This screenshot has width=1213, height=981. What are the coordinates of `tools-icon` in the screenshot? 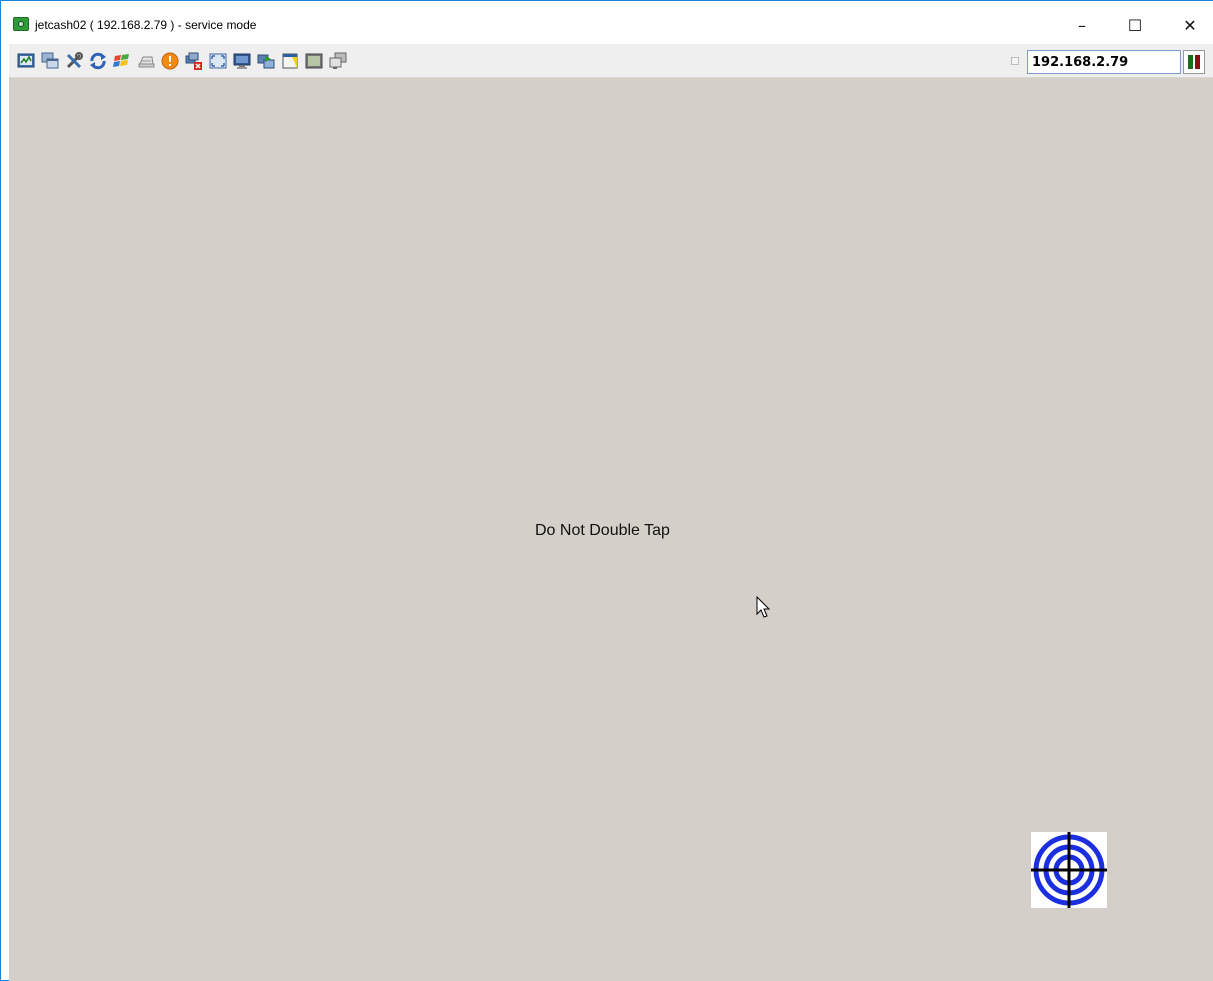 It's located at (74, 61).